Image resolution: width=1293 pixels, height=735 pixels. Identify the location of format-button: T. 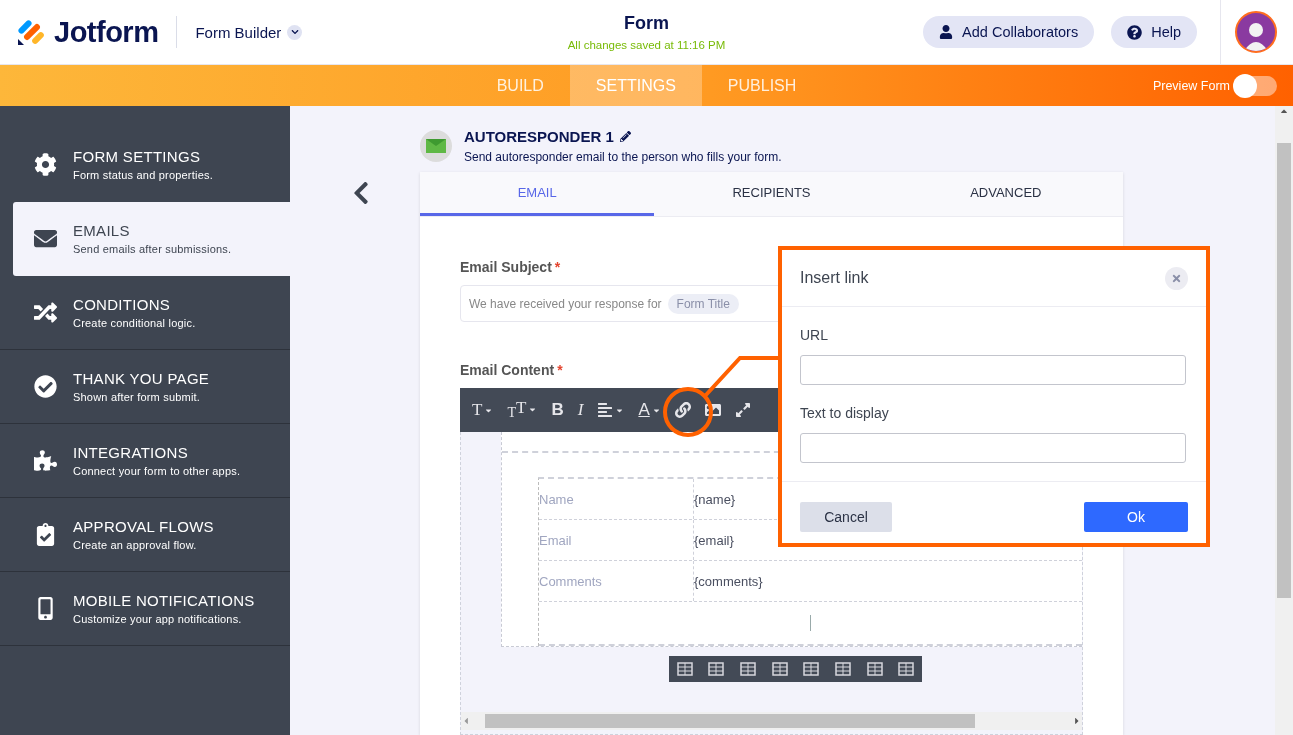
(483, 410).